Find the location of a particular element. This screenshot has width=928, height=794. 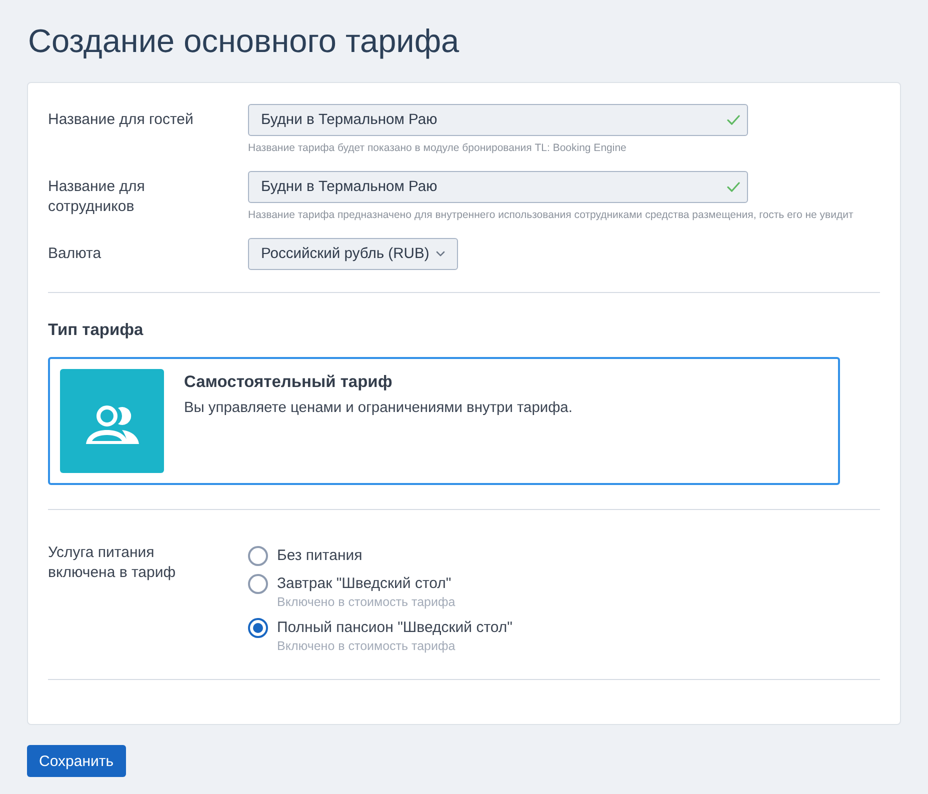

people-icon is located at coordinates (112, 421).